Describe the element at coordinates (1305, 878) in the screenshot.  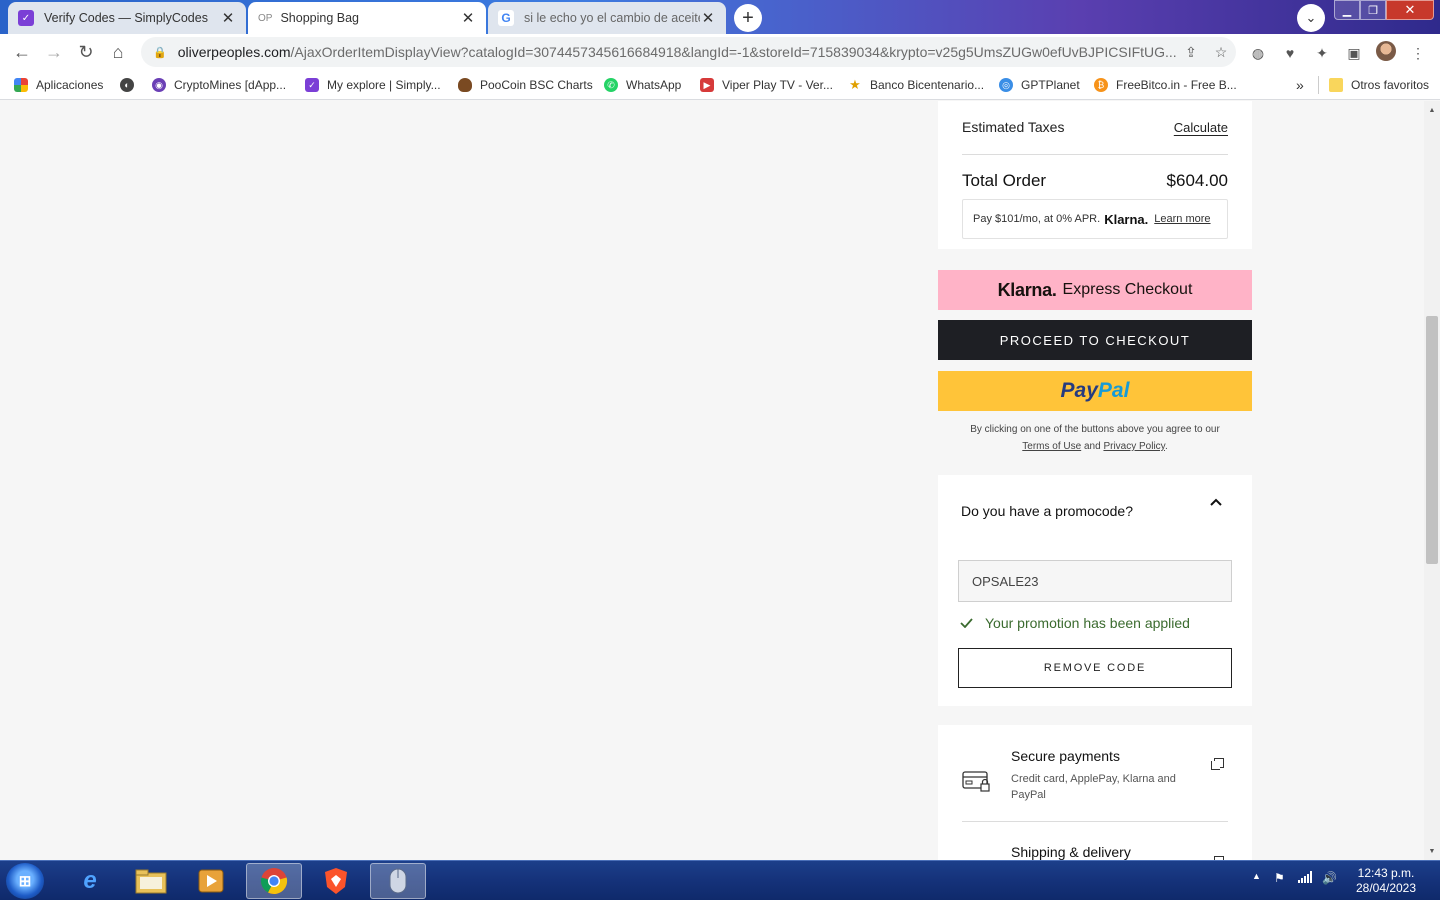
I see `network-signal-icon` at that location.